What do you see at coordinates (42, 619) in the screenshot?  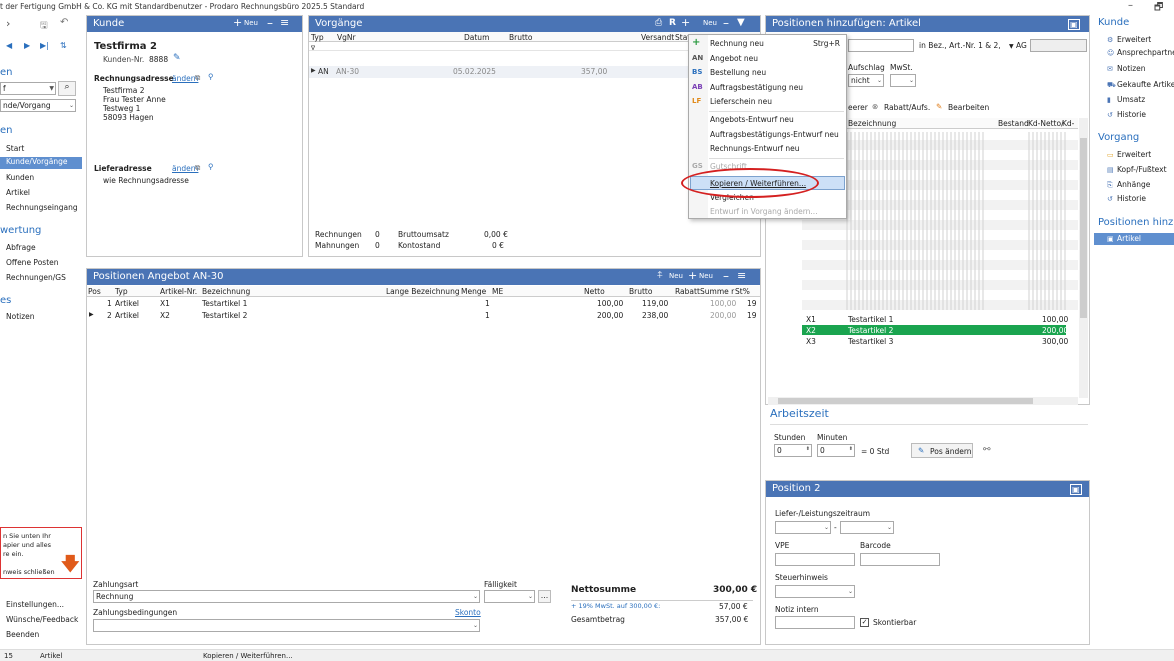 I see `nav-feedback: Wünsche/Feedback` at bounding box center [42, 619].